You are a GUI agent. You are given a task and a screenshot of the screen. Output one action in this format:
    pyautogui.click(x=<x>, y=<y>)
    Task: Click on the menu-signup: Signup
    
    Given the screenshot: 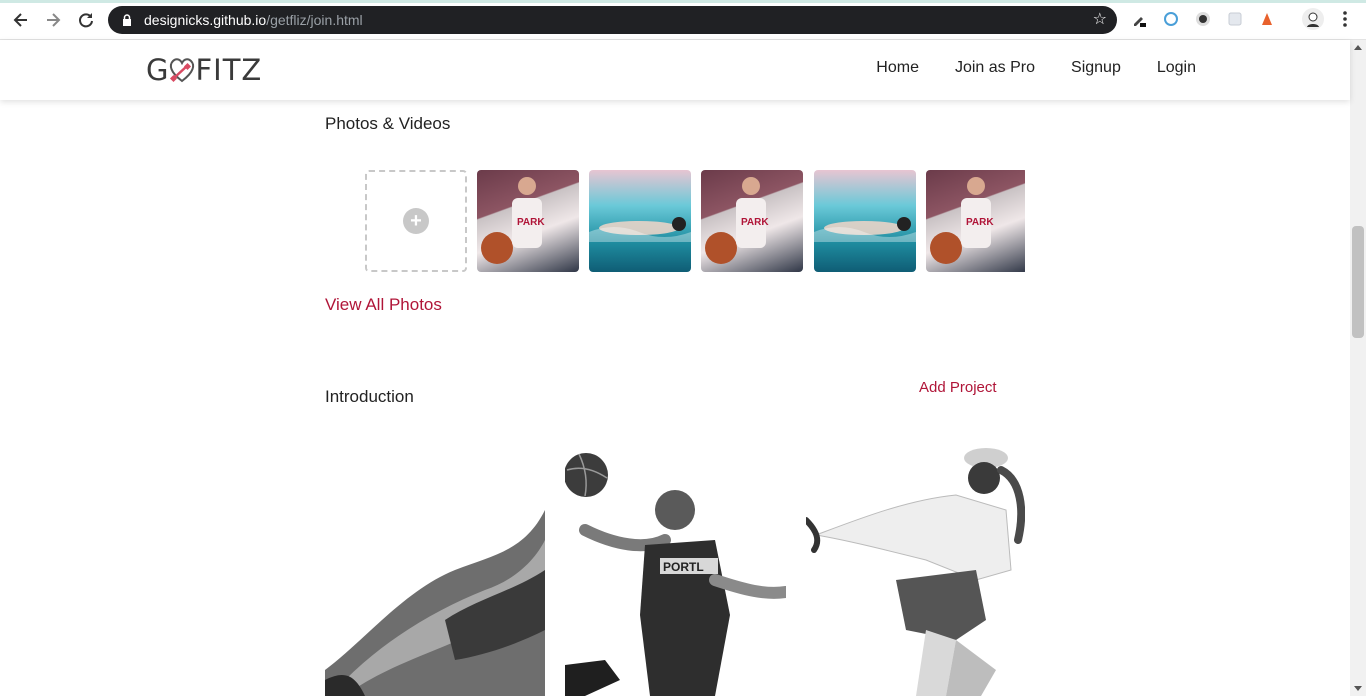 What is the action you would take?
    pyautogui.click(x=1096, y=68)
    